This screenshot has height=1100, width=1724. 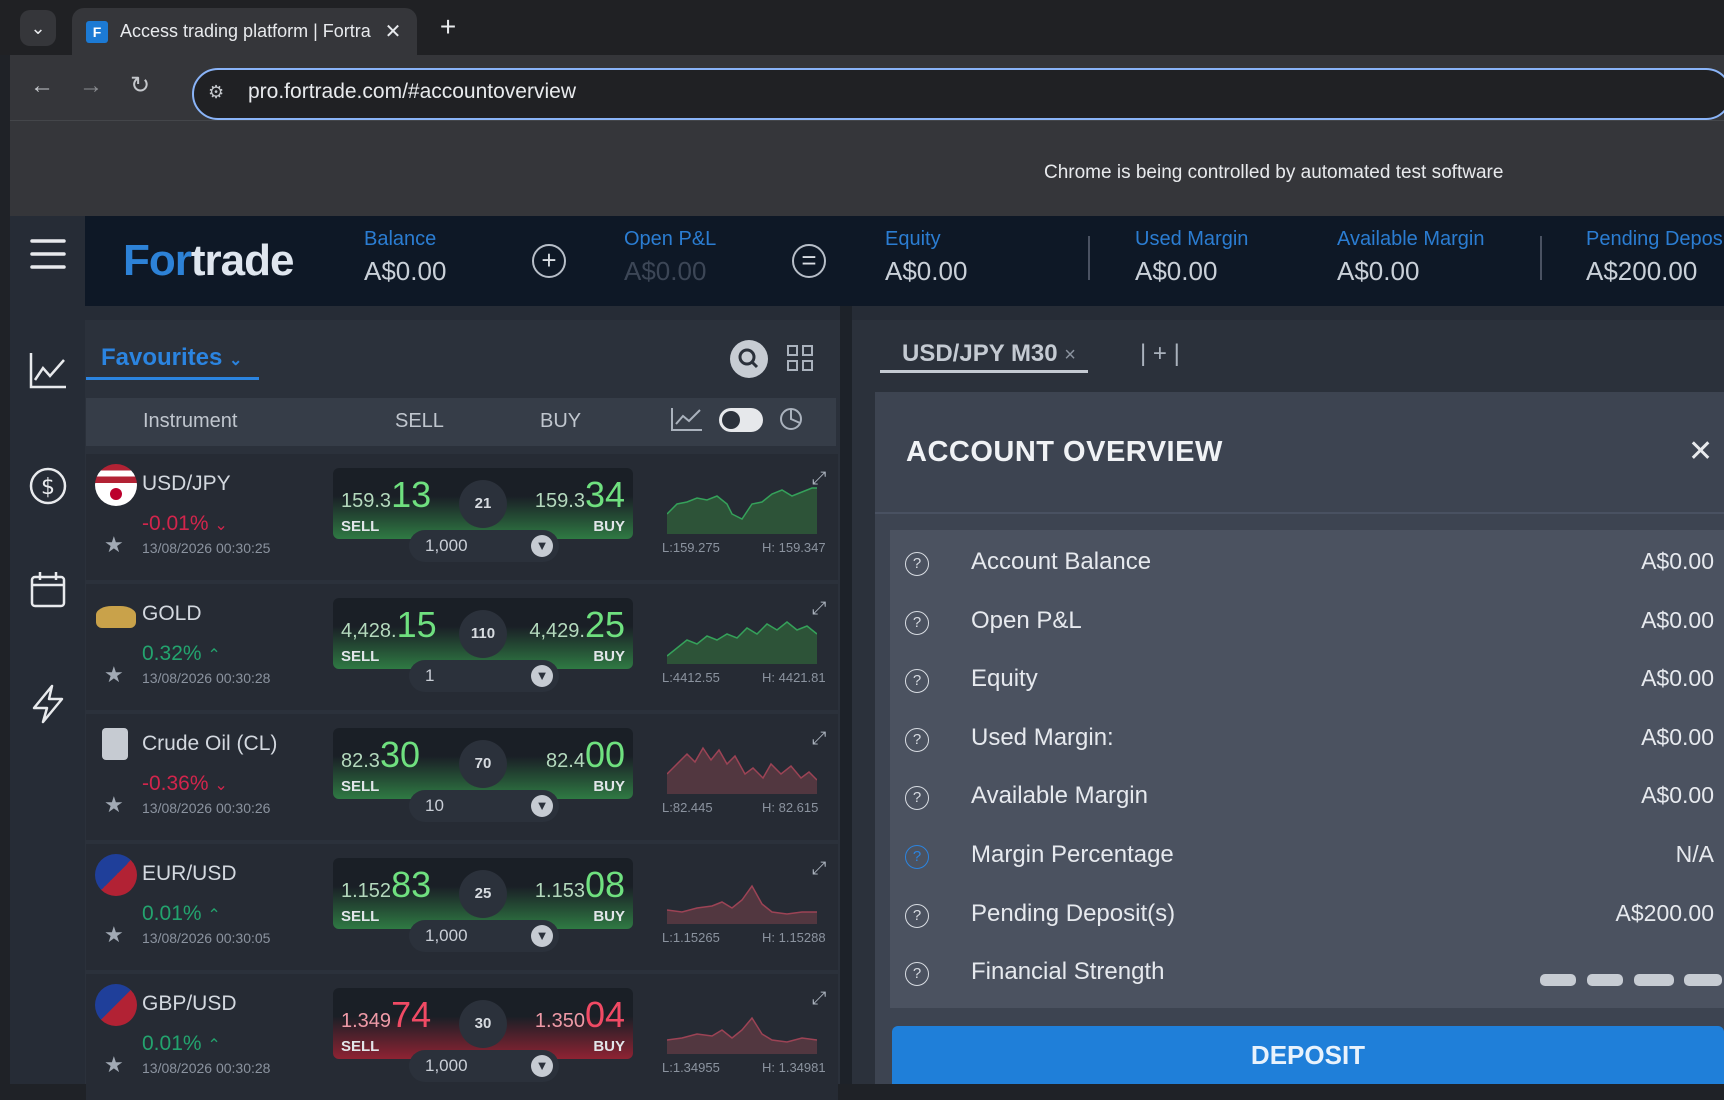 What do you see at coordinates (209, 744) in the screenshot?
I see `instrument-name: Crude Oil (CL)` at bounding box center [209, 744].